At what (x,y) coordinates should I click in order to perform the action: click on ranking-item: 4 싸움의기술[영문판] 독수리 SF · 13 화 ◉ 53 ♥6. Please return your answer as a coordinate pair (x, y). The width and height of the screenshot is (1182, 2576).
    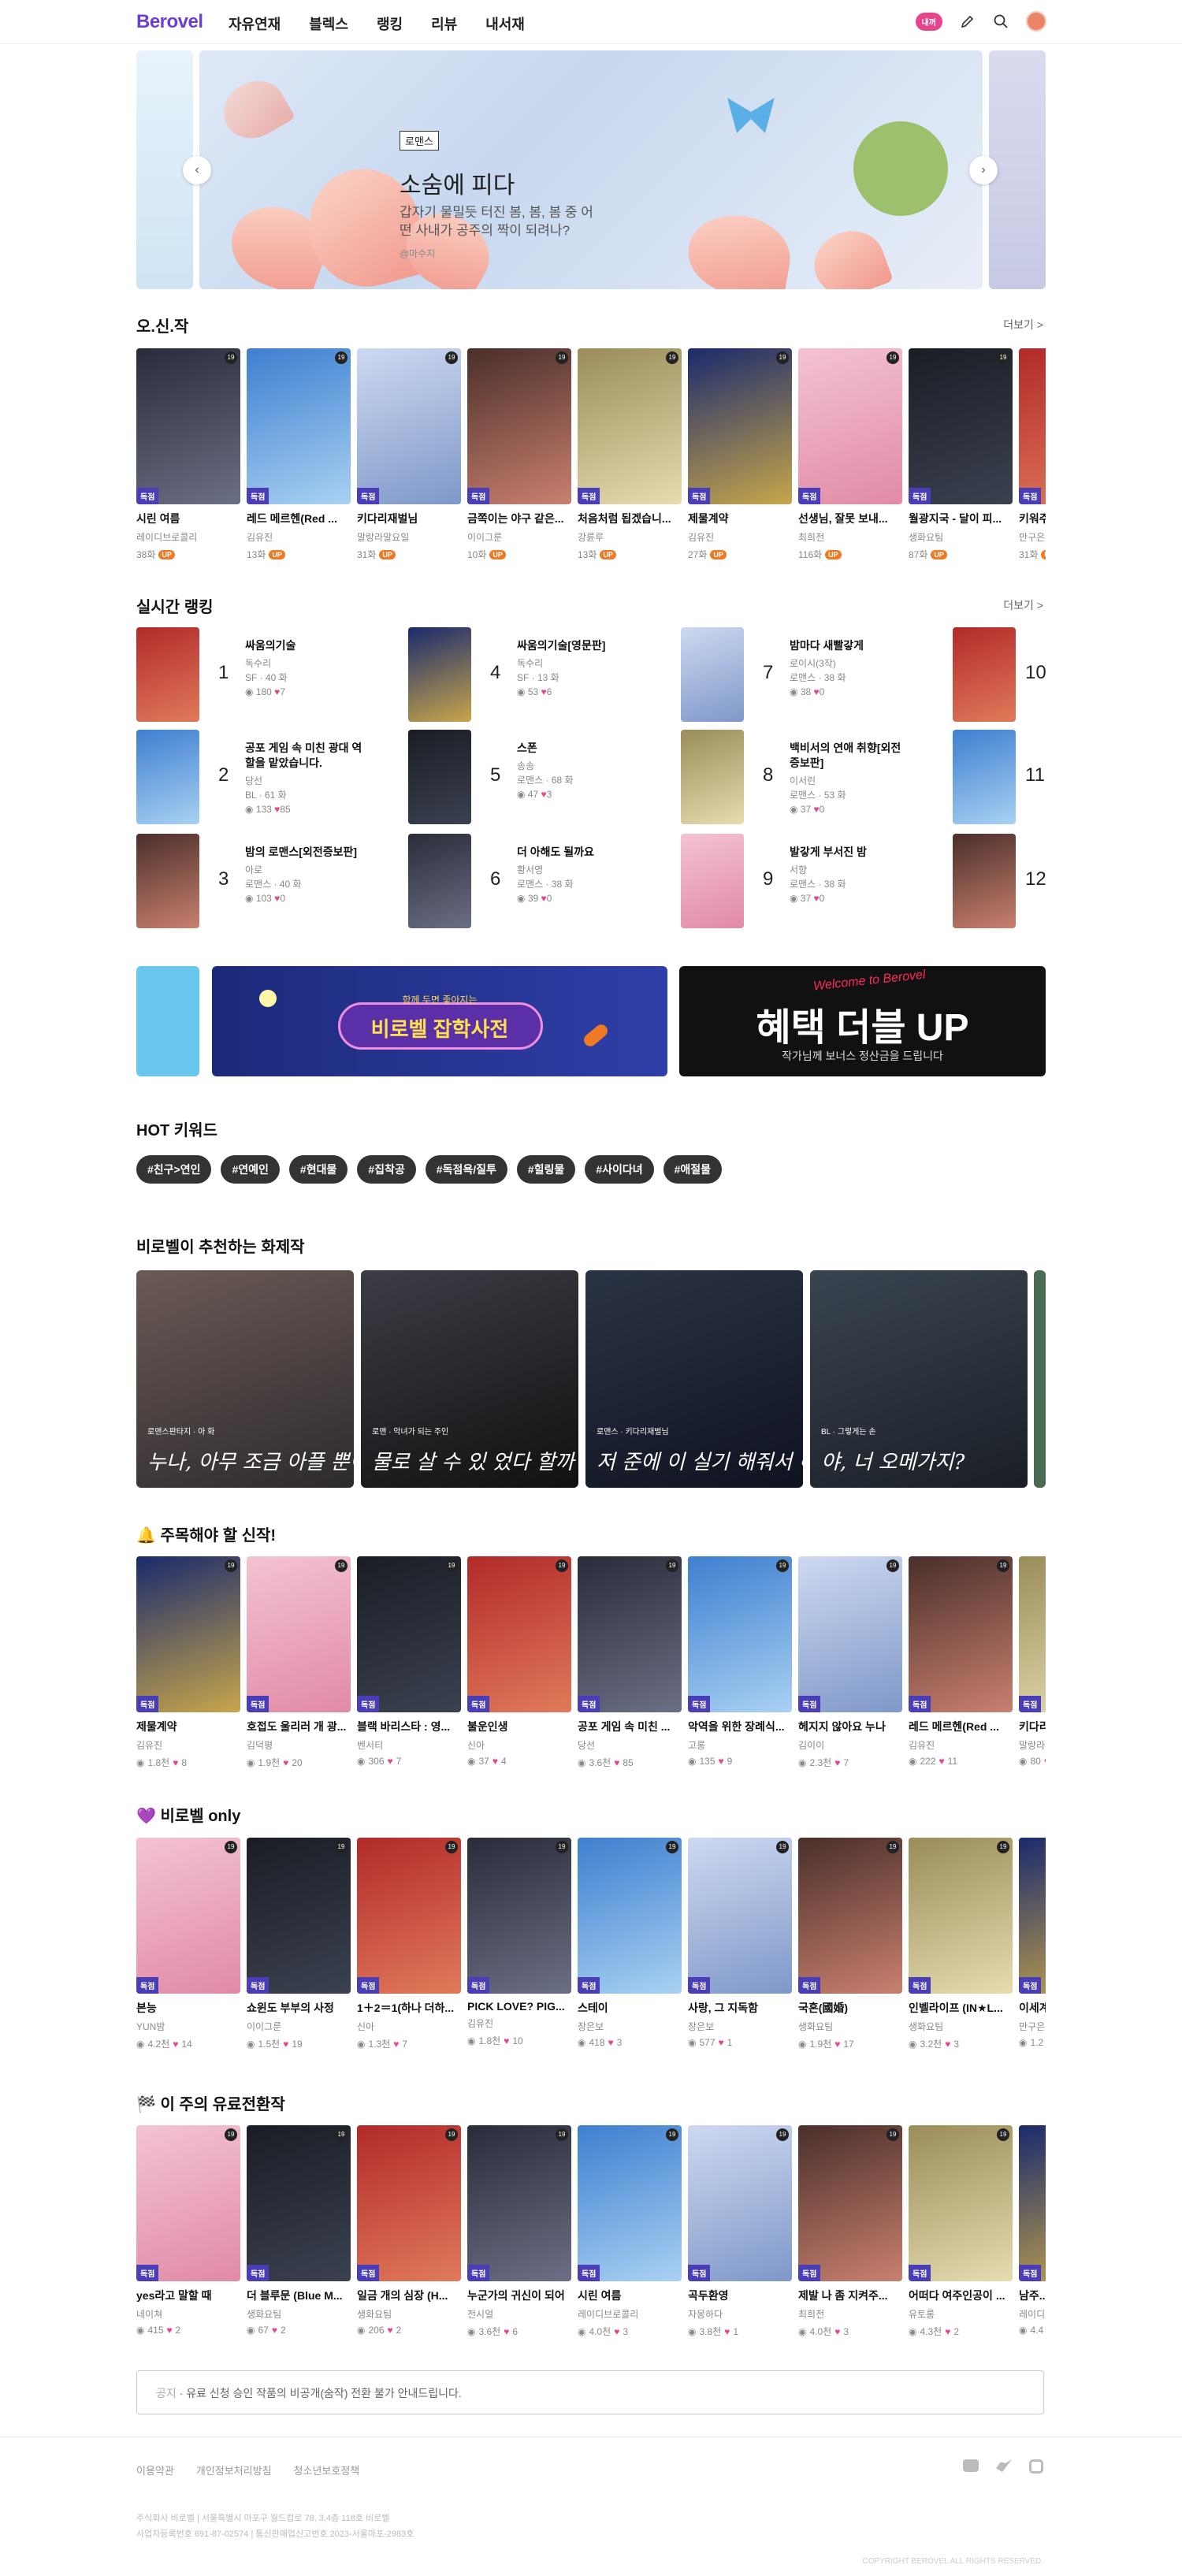
    Looking at the image, I should click on (534, 674).